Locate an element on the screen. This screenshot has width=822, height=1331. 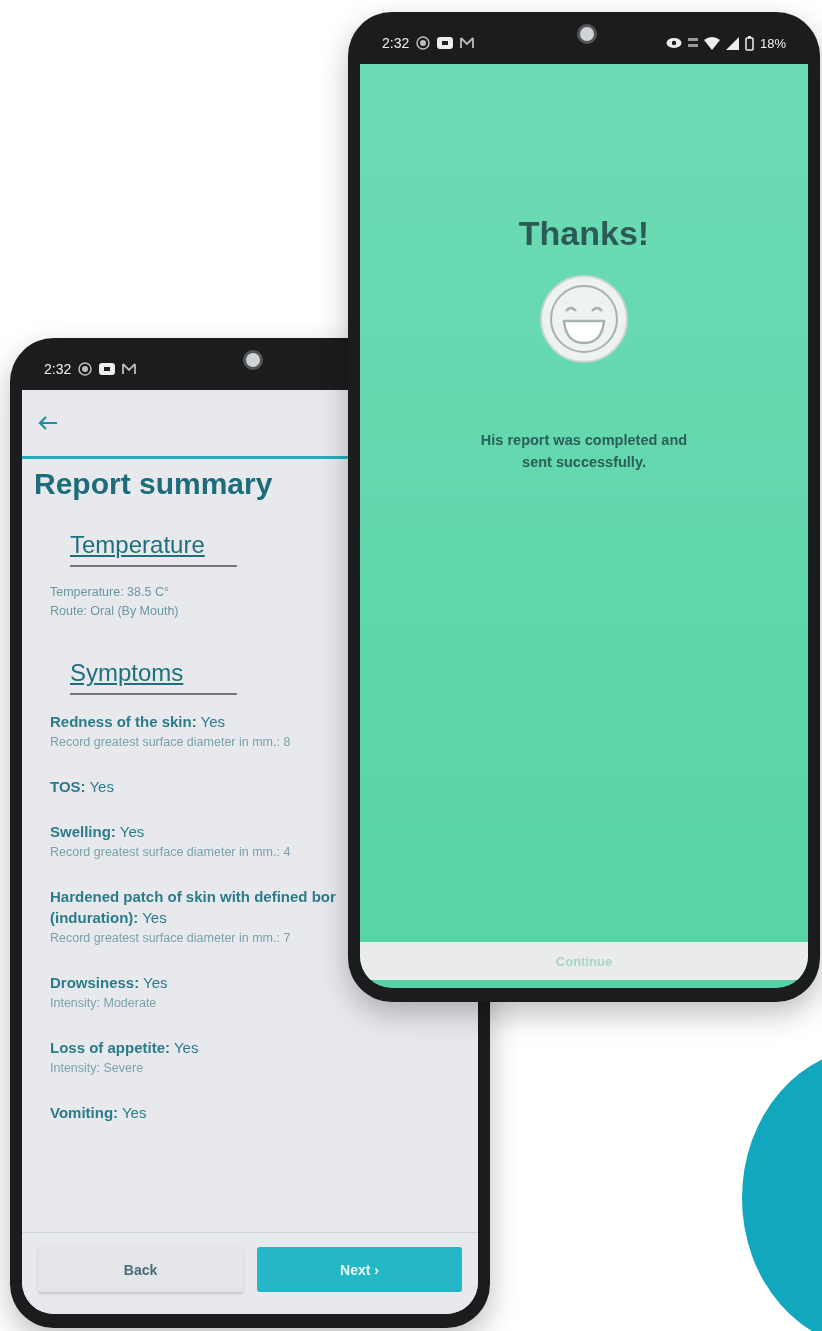
detail-text: Temperature: 38.5 C° is located at coordinates (110, 592).